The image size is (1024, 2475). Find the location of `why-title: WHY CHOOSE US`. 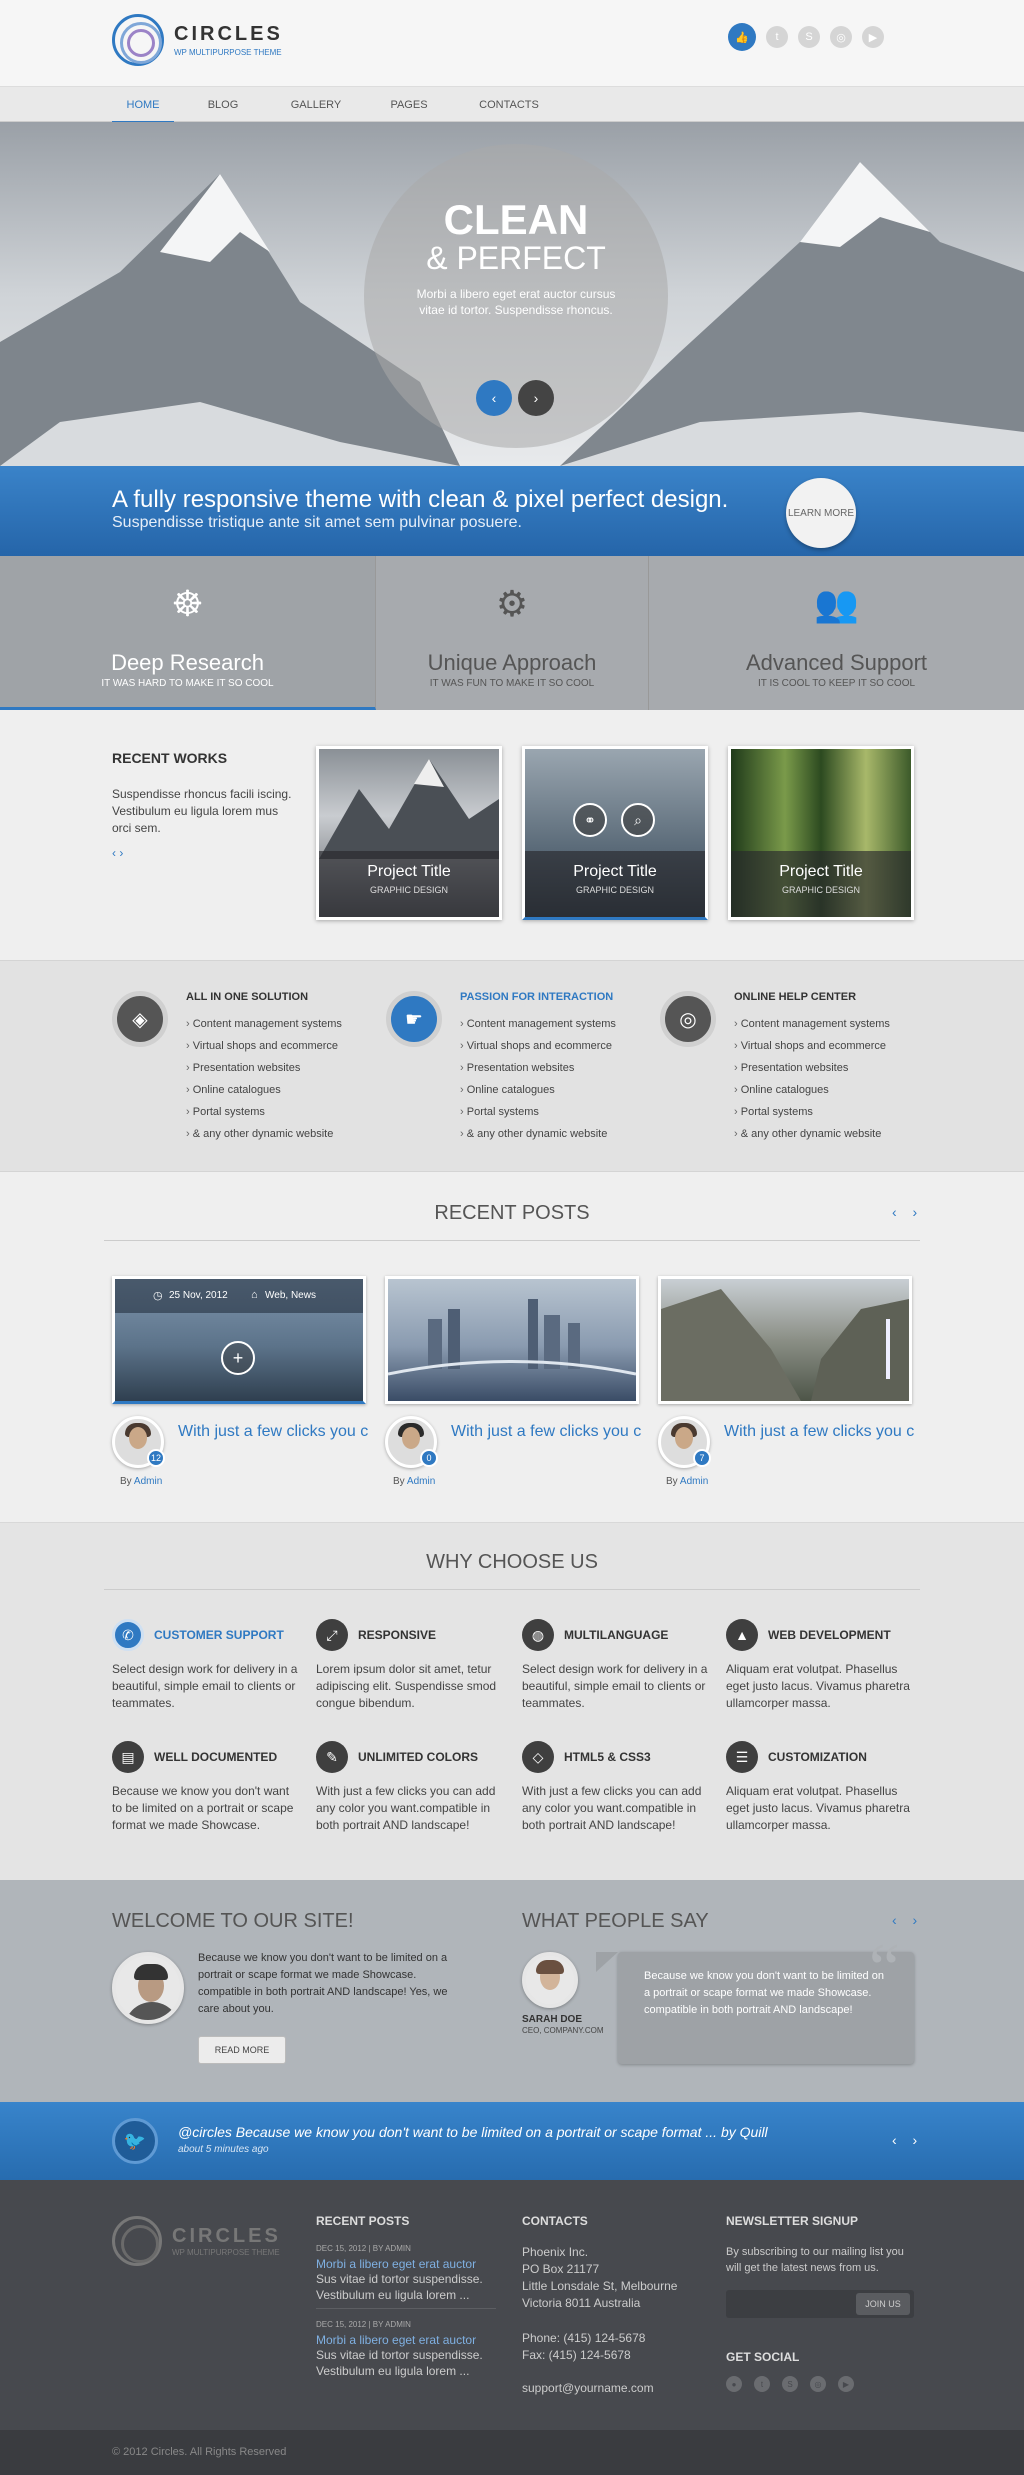

why-title: WHY CHOOSE US is located at coordinates (512, 1562).